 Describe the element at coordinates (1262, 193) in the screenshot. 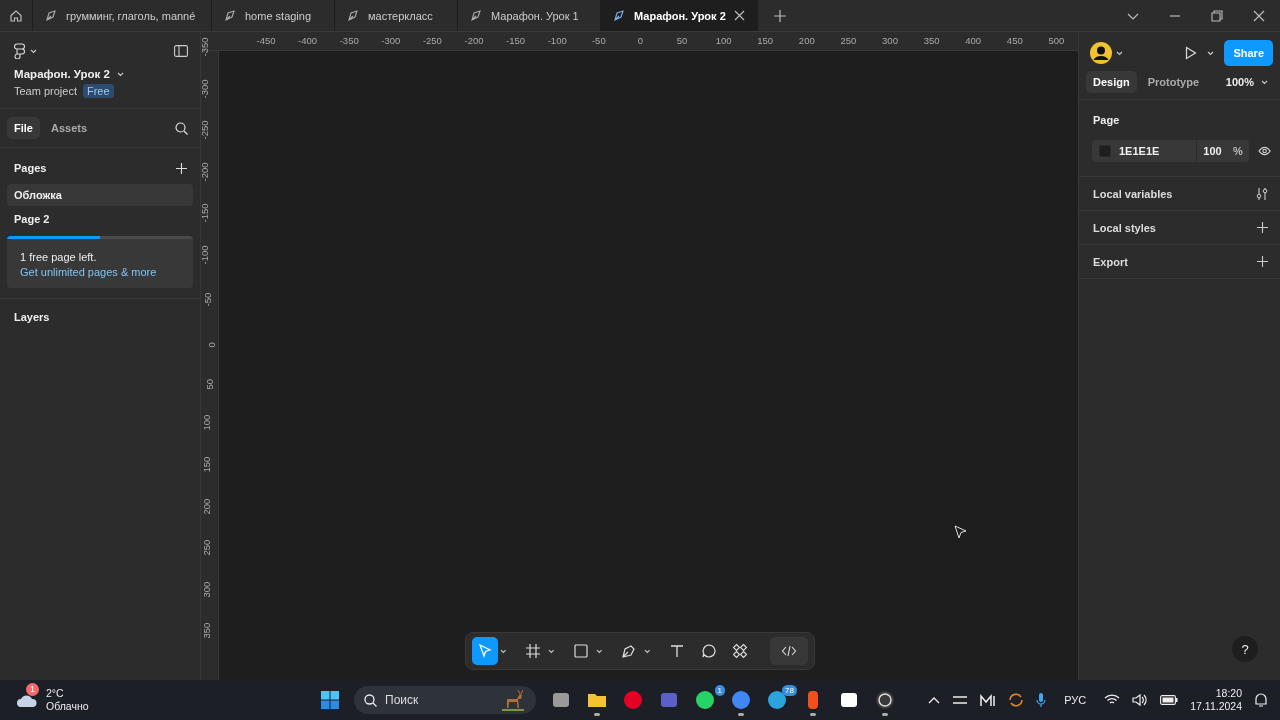

I see `sliders-icon` at that location.